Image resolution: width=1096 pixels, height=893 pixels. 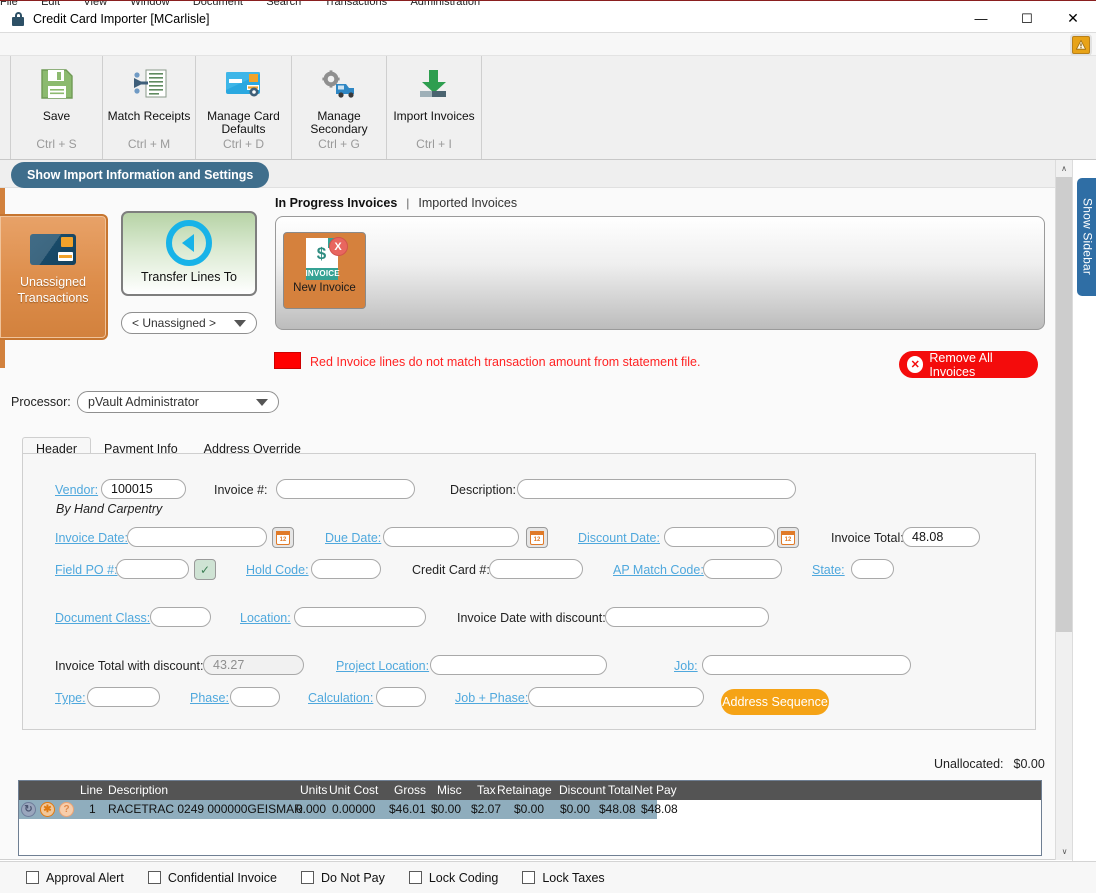 What do you see at coordinates (449, 790) in the screenshot?
I see `col-misc: Misc` at bounding box center [449, 790].